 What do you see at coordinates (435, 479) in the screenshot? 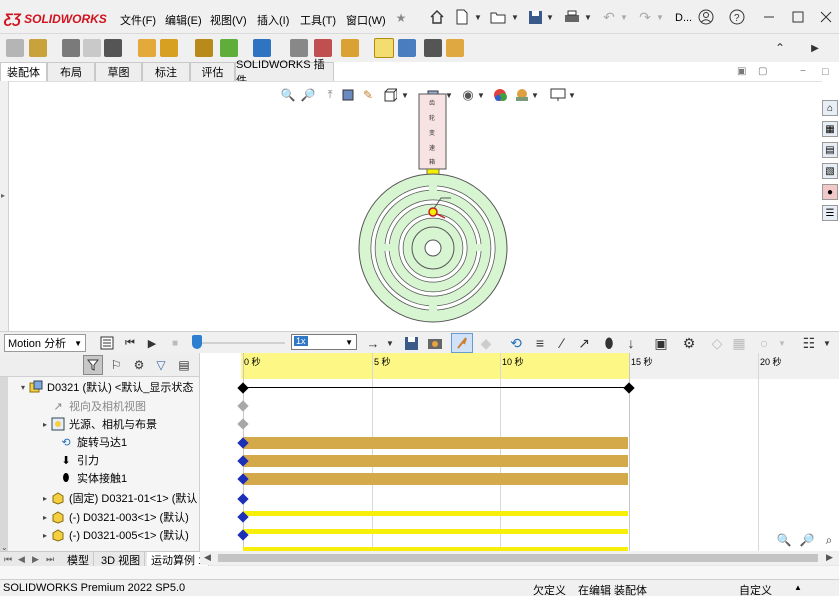
I see `contact-timebar` at bounding box center [435, 479].